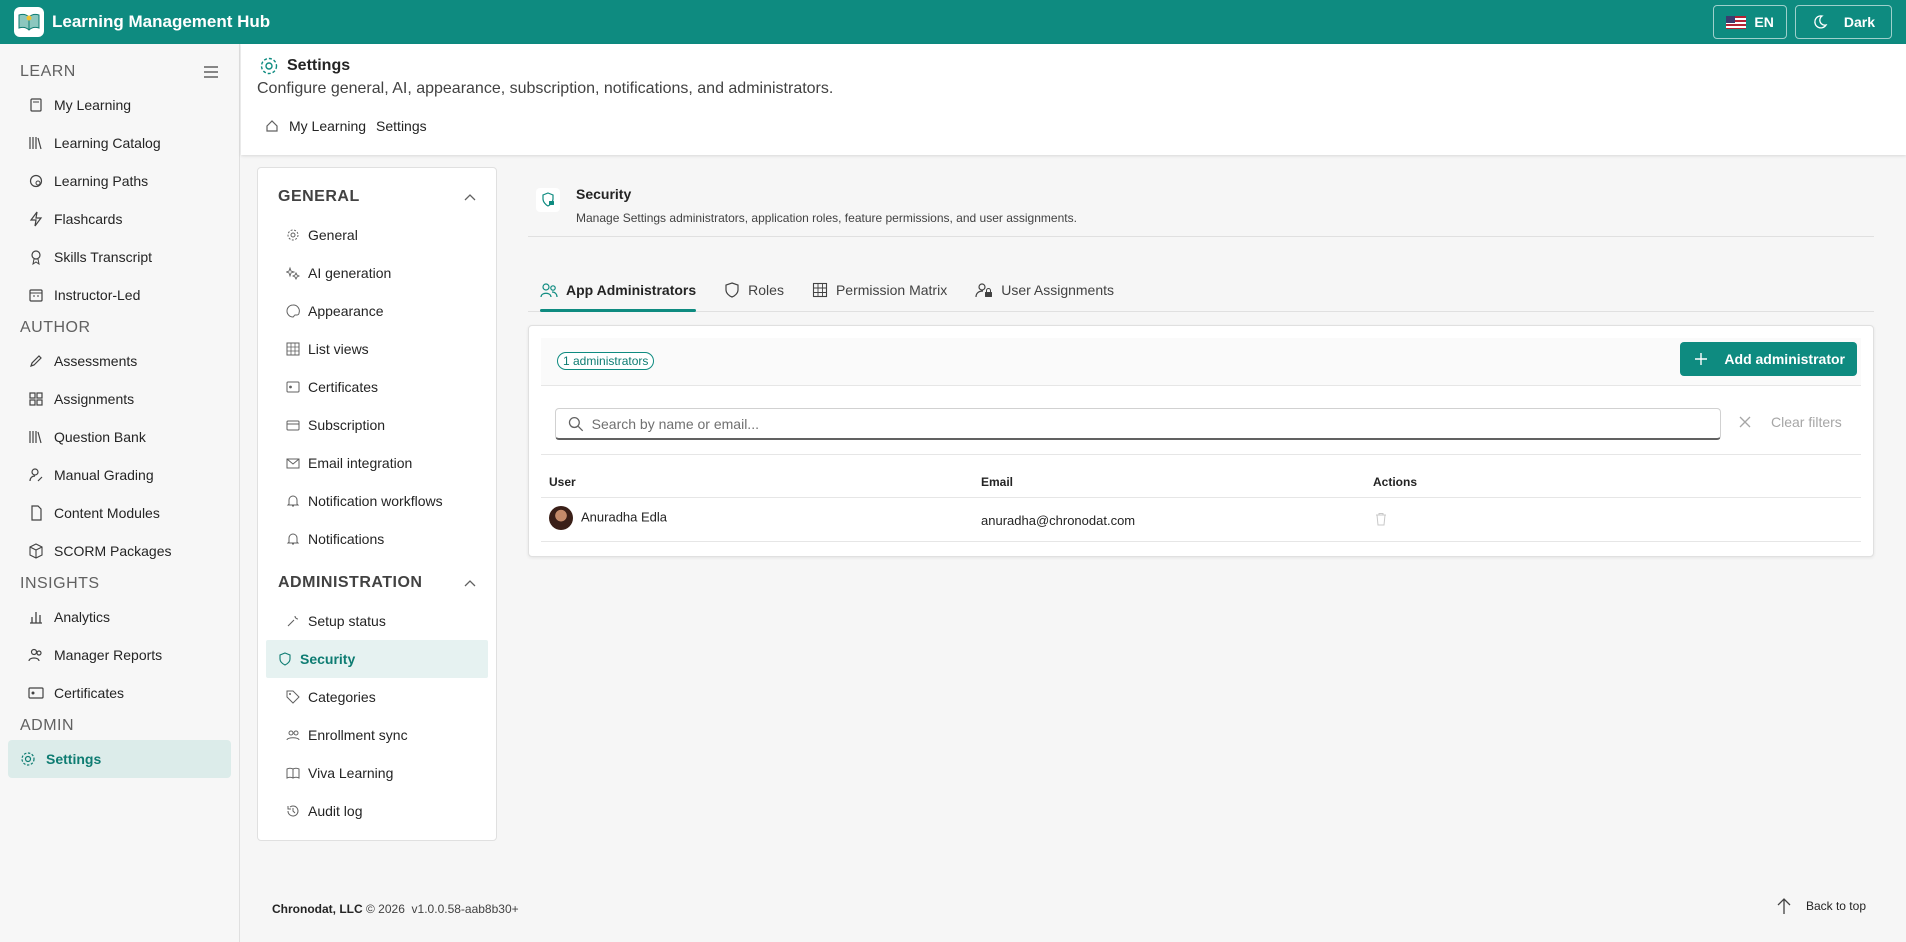 This screenshot has width=1906, height=942. Describe the element at coordinates (319, 65) in the screenshot. I see `page-title-text: Settings` at that location.